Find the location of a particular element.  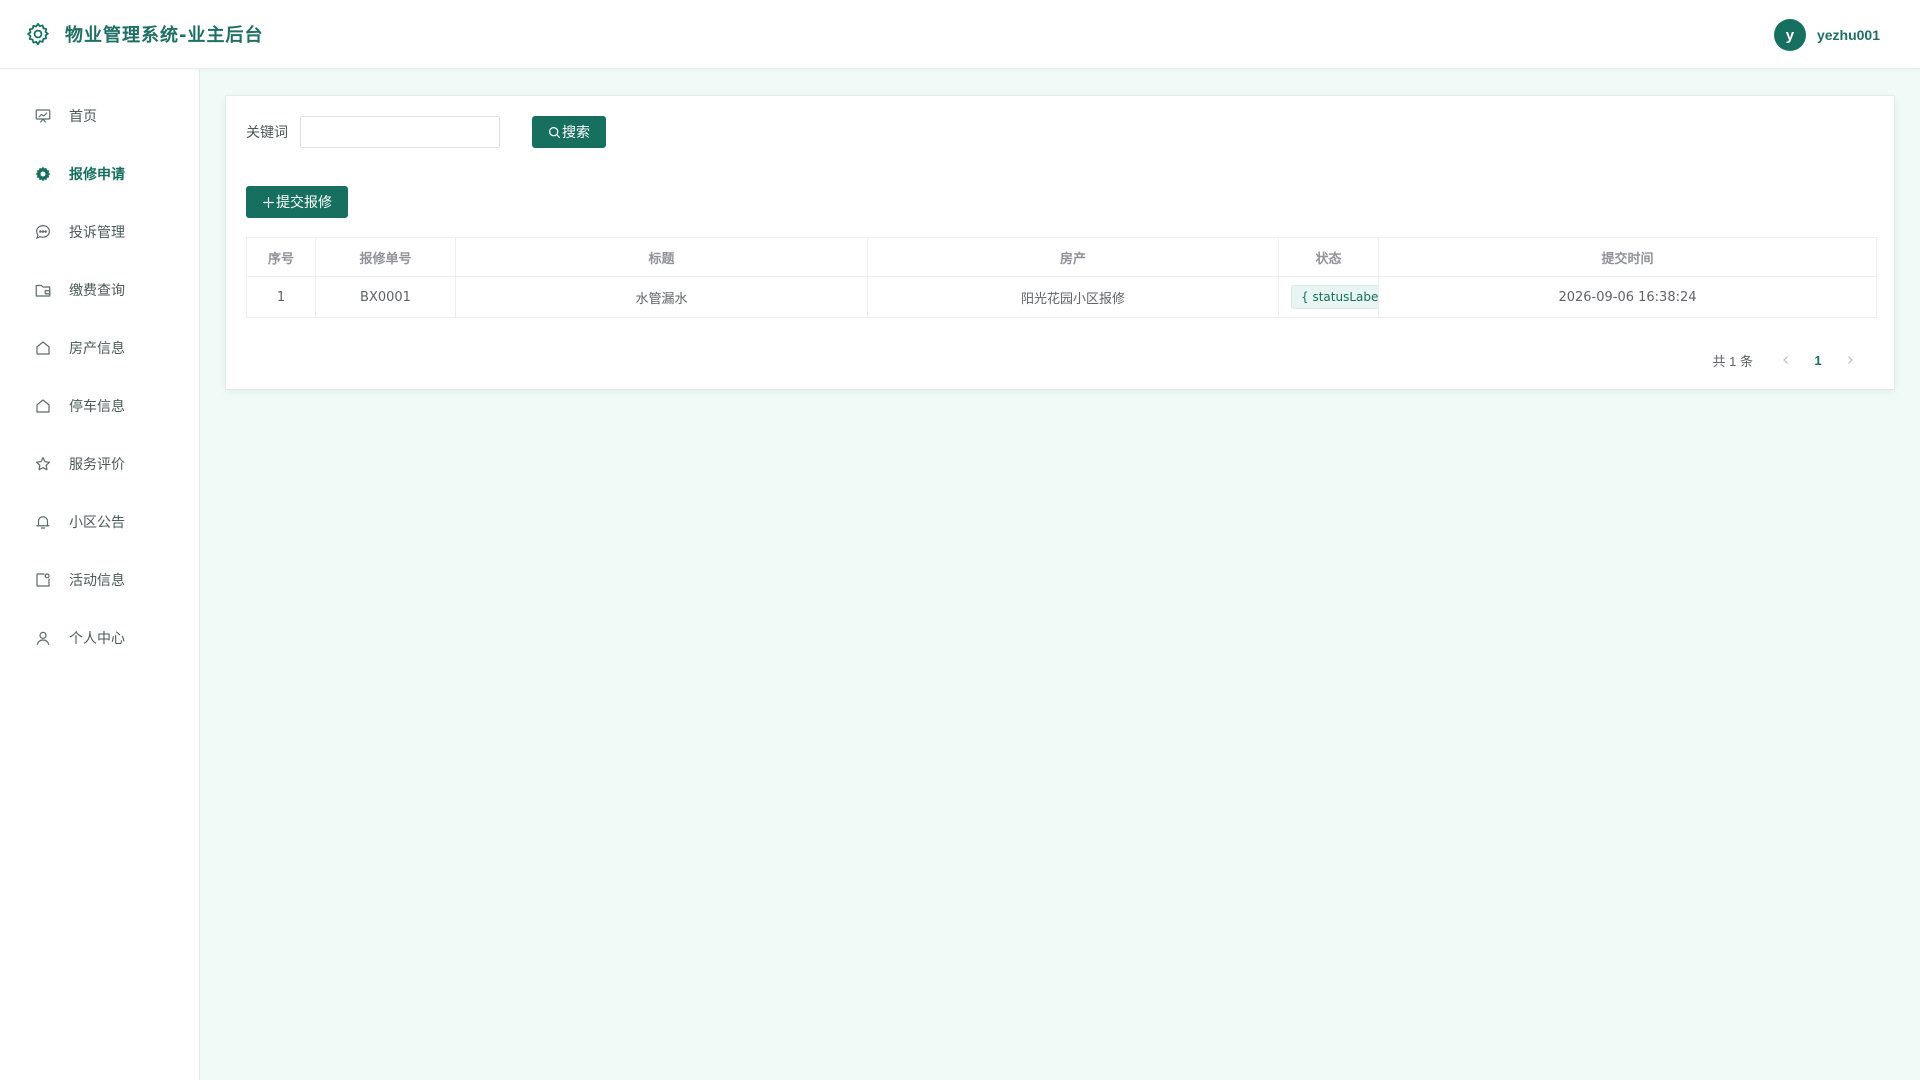

cell-title: 水管漏水 is located at coordinates (661, 297).